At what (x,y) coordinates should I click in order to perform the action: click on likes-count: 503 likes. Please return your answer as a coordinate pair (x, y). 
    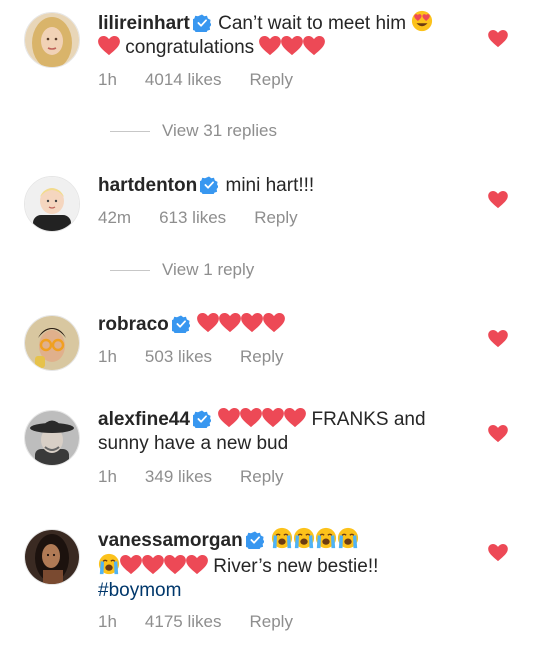
    Looking at the image, I should click on (178, 357).